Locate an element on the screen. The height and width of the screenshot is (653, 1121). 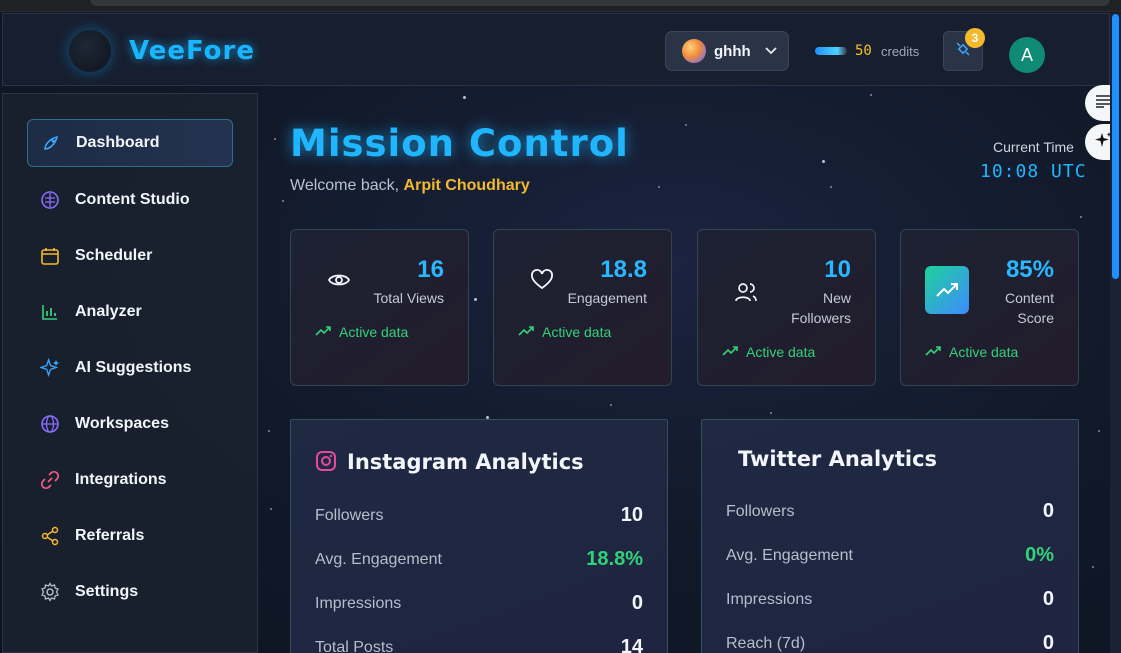
credits-value: 50 is located at coordinates (863, 51).